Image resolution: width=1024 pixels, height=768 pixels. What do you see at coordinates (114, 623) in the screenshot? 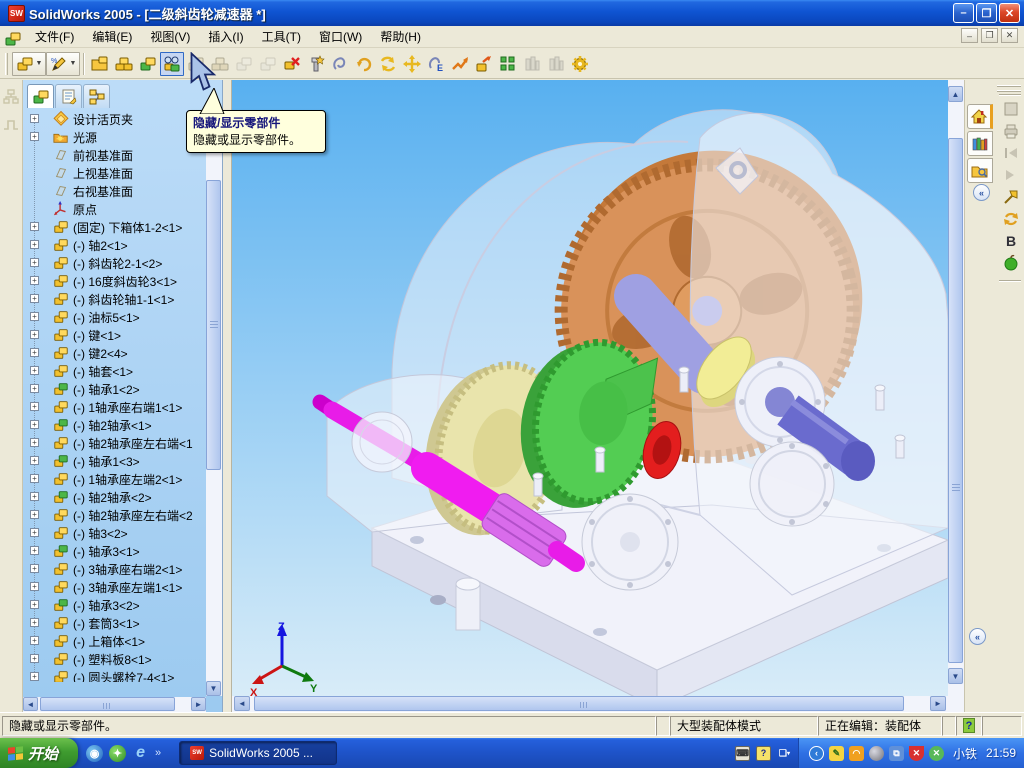
I see `tree-item: + (-) 套筒3<1>` at bounding box center [114, 623].